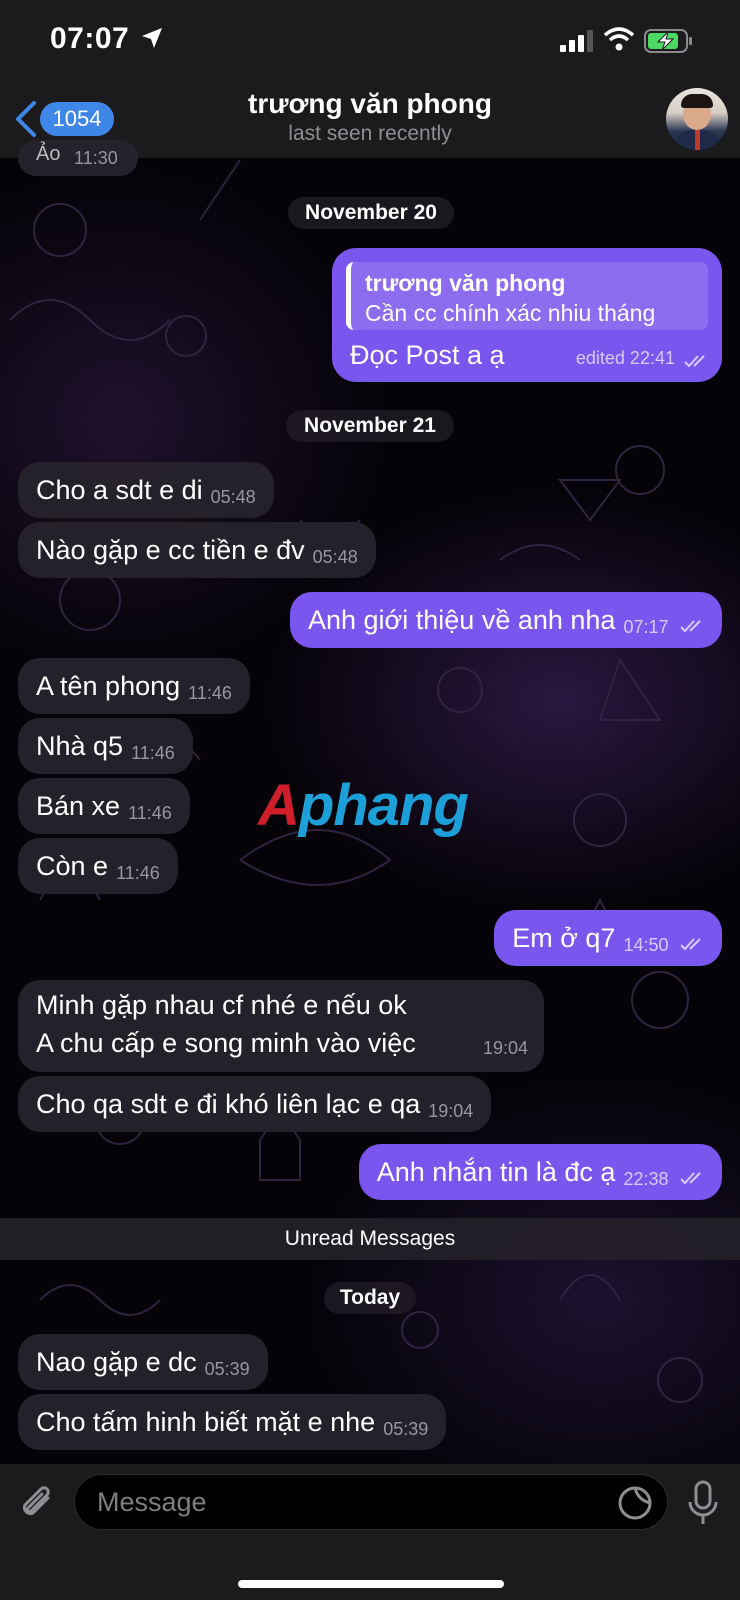  What do you see at coordinates (619, 39) in the screenshot?
I see `wifi-icon` at bounding box center [619, 39].